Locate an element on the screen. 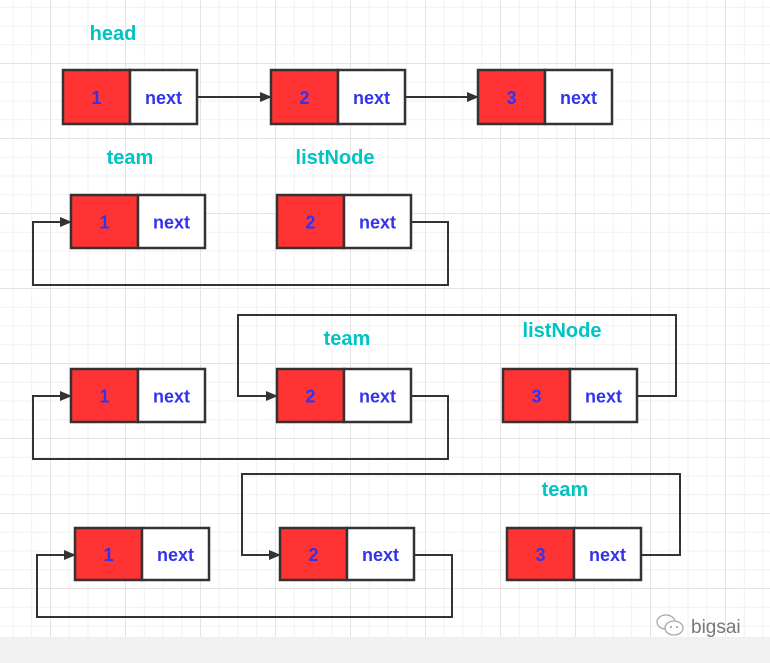 Image resolution: width=770 pixels, height=663 pixels. watermark: bigsai is located at coordinates (698, 628).